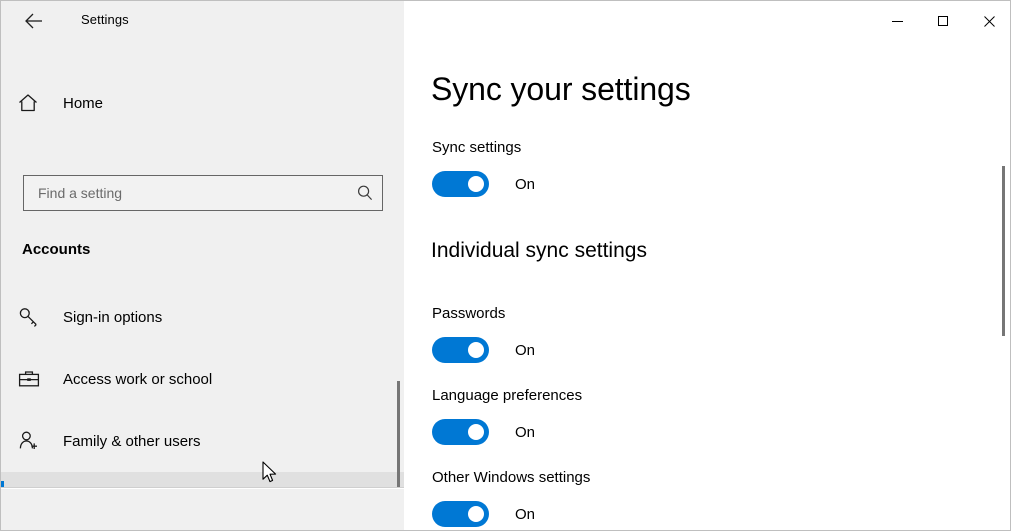 Image resolution: width=1011 pixels, height=531 pixels. Describe the element at coordinates (525, 350) in the screenshot. I see `passwords-state: On` at that location.